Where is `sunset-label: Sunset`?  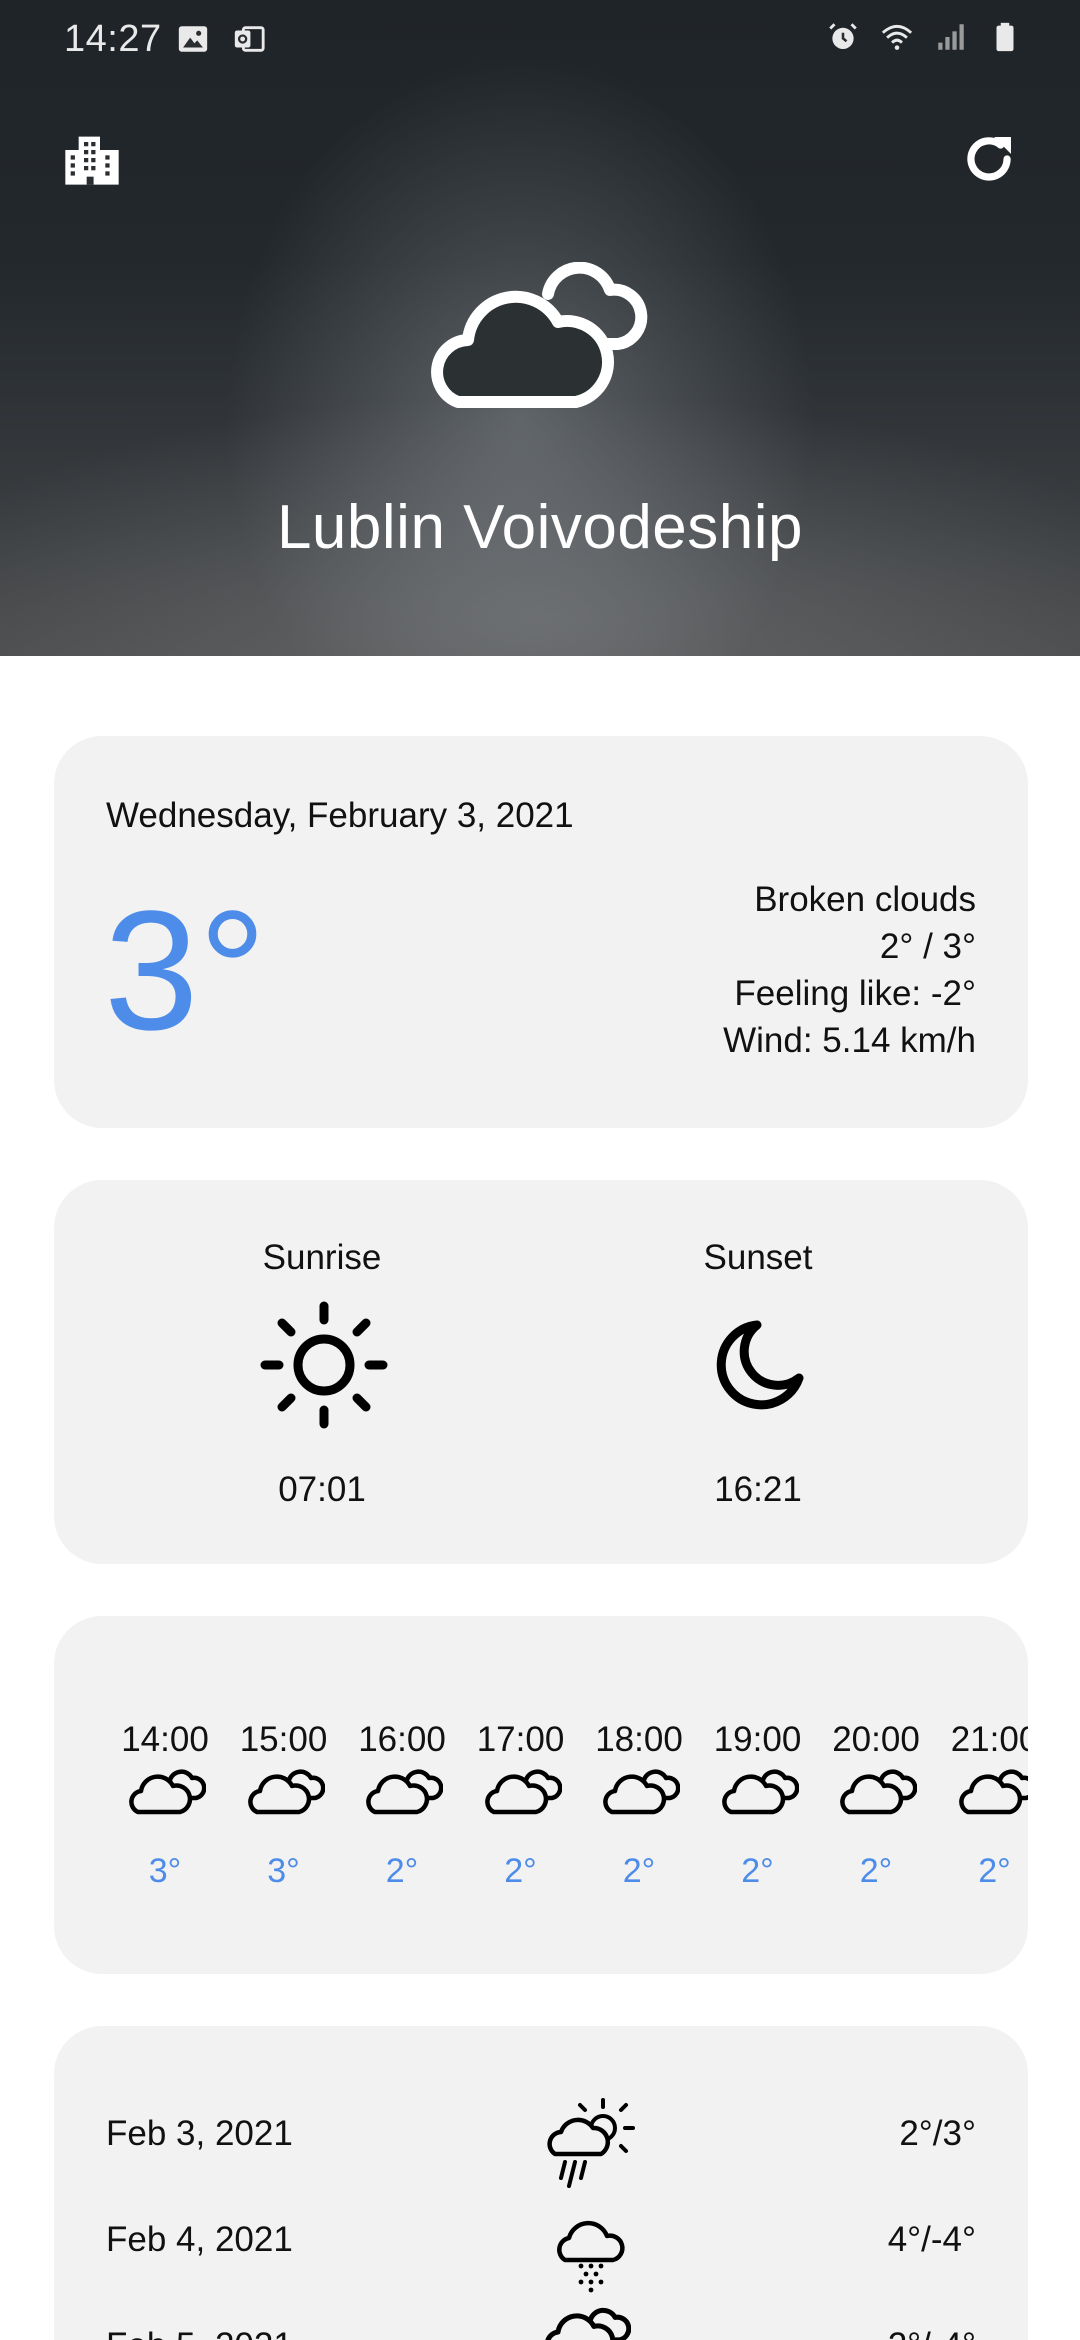
sunset-label: Sunset is located at coordinates (758, 1257).